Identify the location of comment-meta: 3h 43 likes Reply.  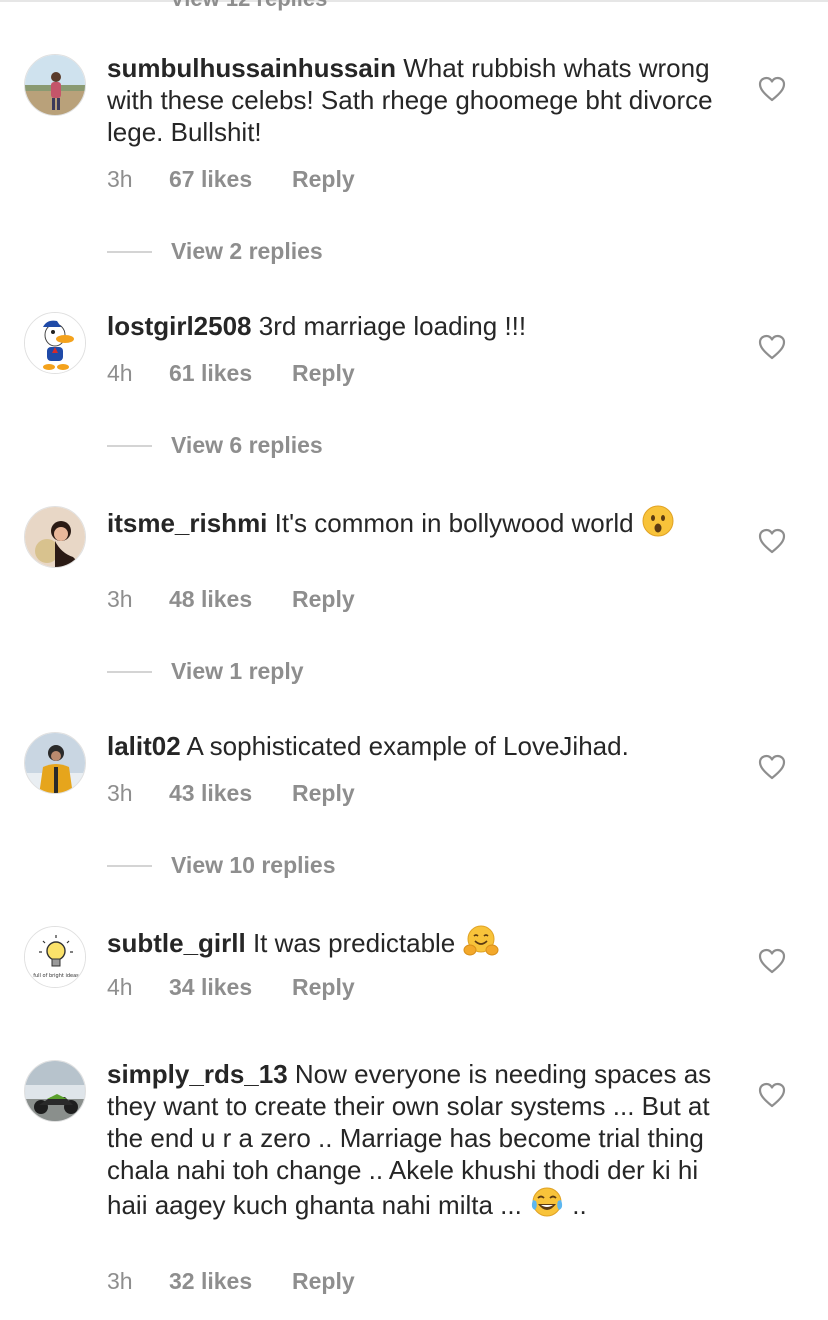
(231, 793).